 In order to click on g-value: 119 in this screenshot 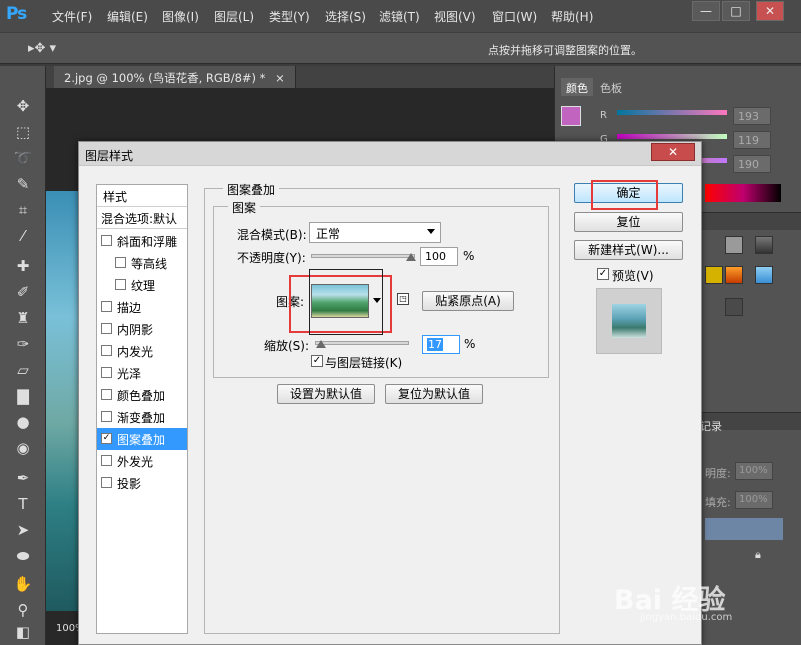, I will do `click(752, 140)`.